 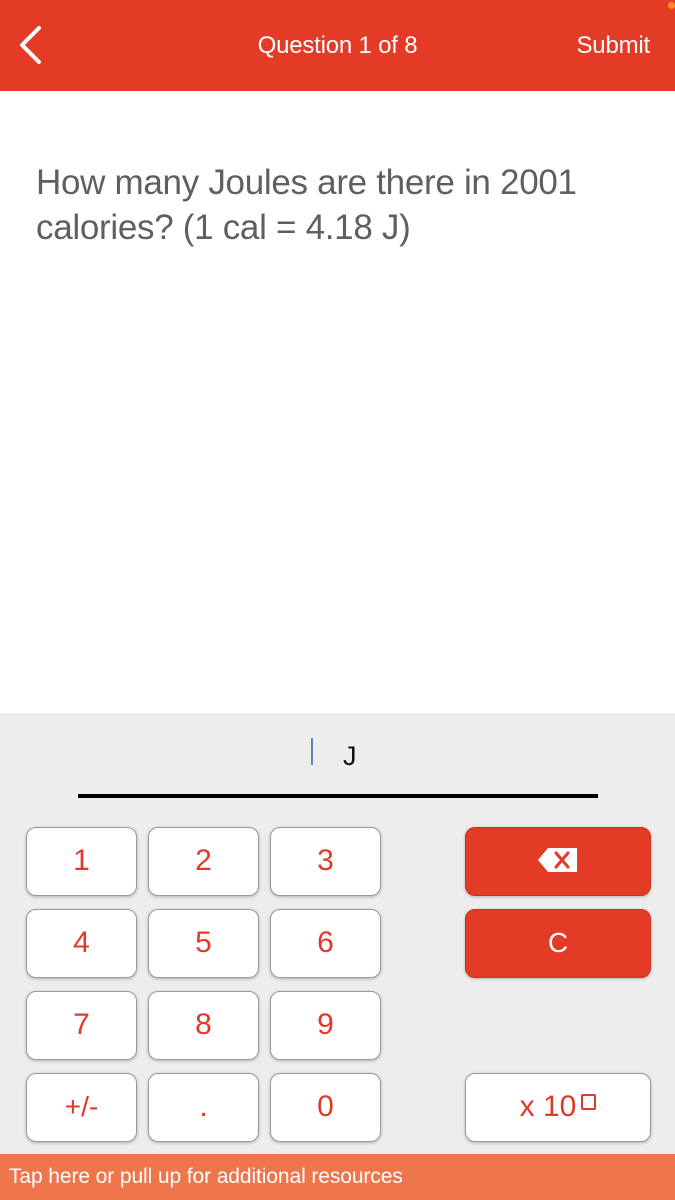 I want to click on question-counter: Question 1 of 8, so click(x=337, y=45).